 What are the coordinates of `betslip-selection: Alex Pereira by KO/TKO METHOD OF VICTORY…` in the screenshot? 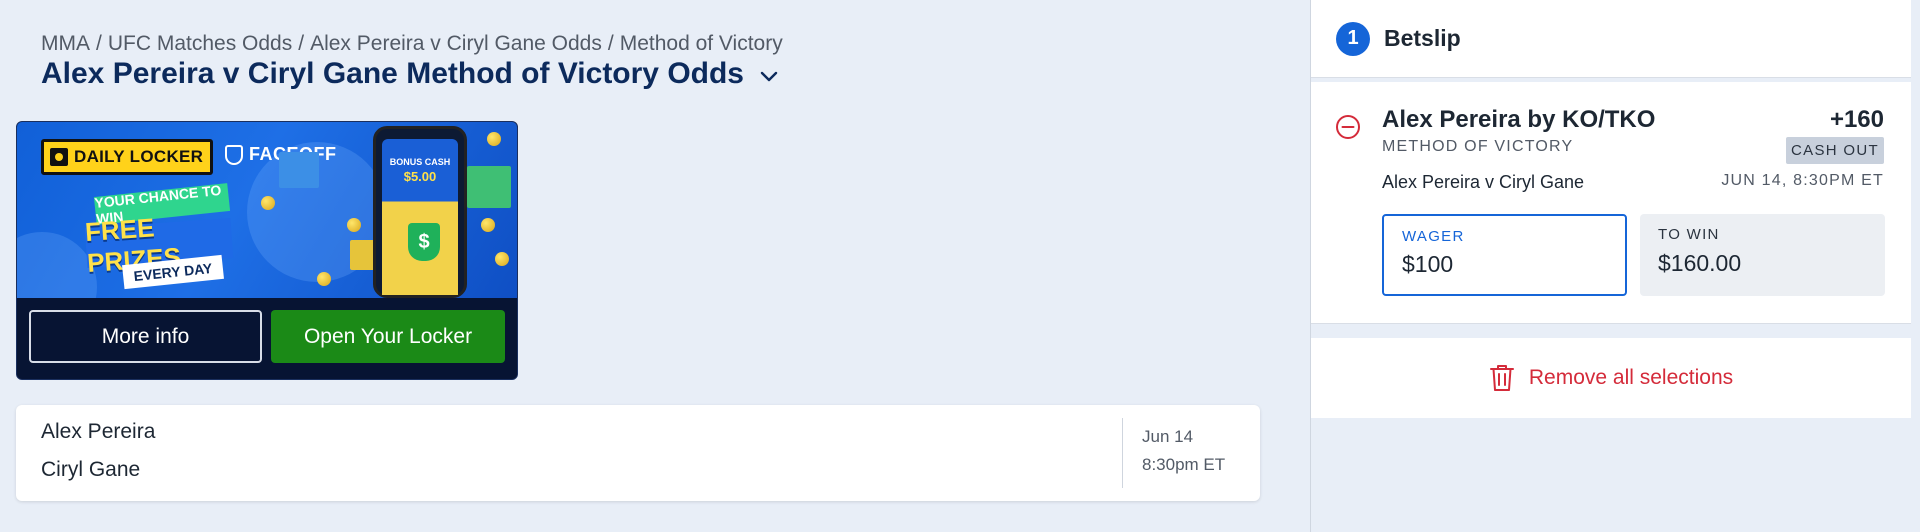 It's located at (1611, 203).